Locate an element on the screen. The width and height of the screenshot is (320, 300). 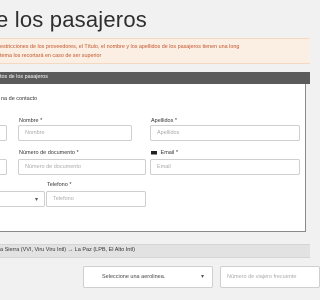
apellidos-label: Apellidos * is located at coordinates (164, 121).